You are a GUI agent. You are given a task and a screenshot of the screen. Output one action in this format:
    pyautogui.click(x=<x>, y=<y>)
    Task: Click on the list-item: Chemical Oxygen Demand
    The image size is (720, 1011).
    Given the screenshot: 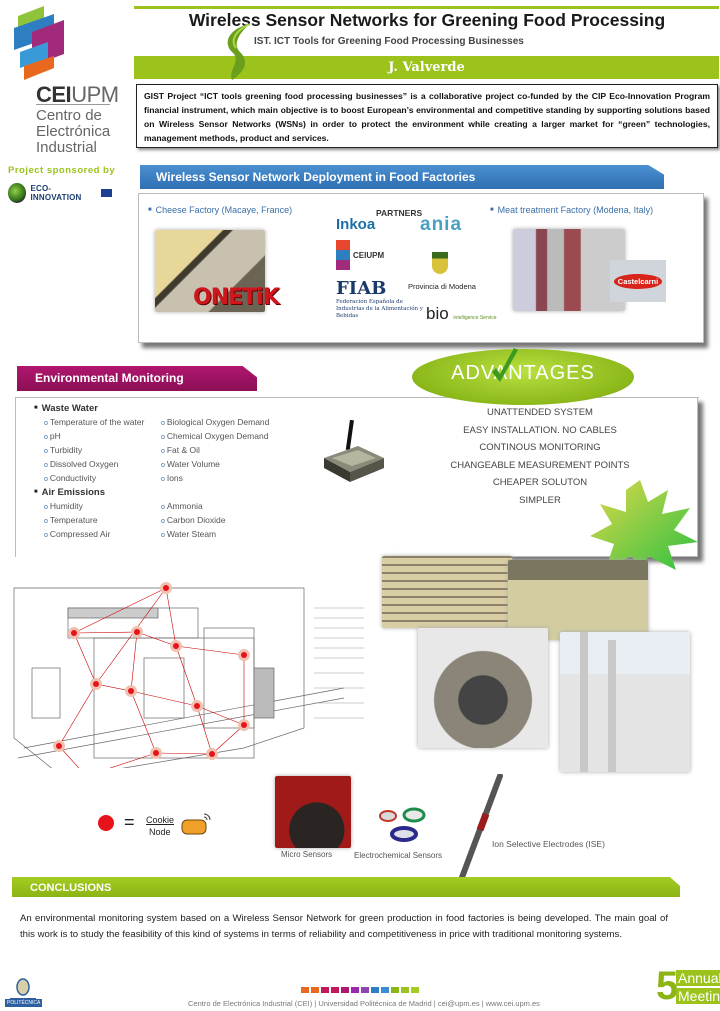 What is the action you would take?
    pyautogui.click(x=224, y=438)
    